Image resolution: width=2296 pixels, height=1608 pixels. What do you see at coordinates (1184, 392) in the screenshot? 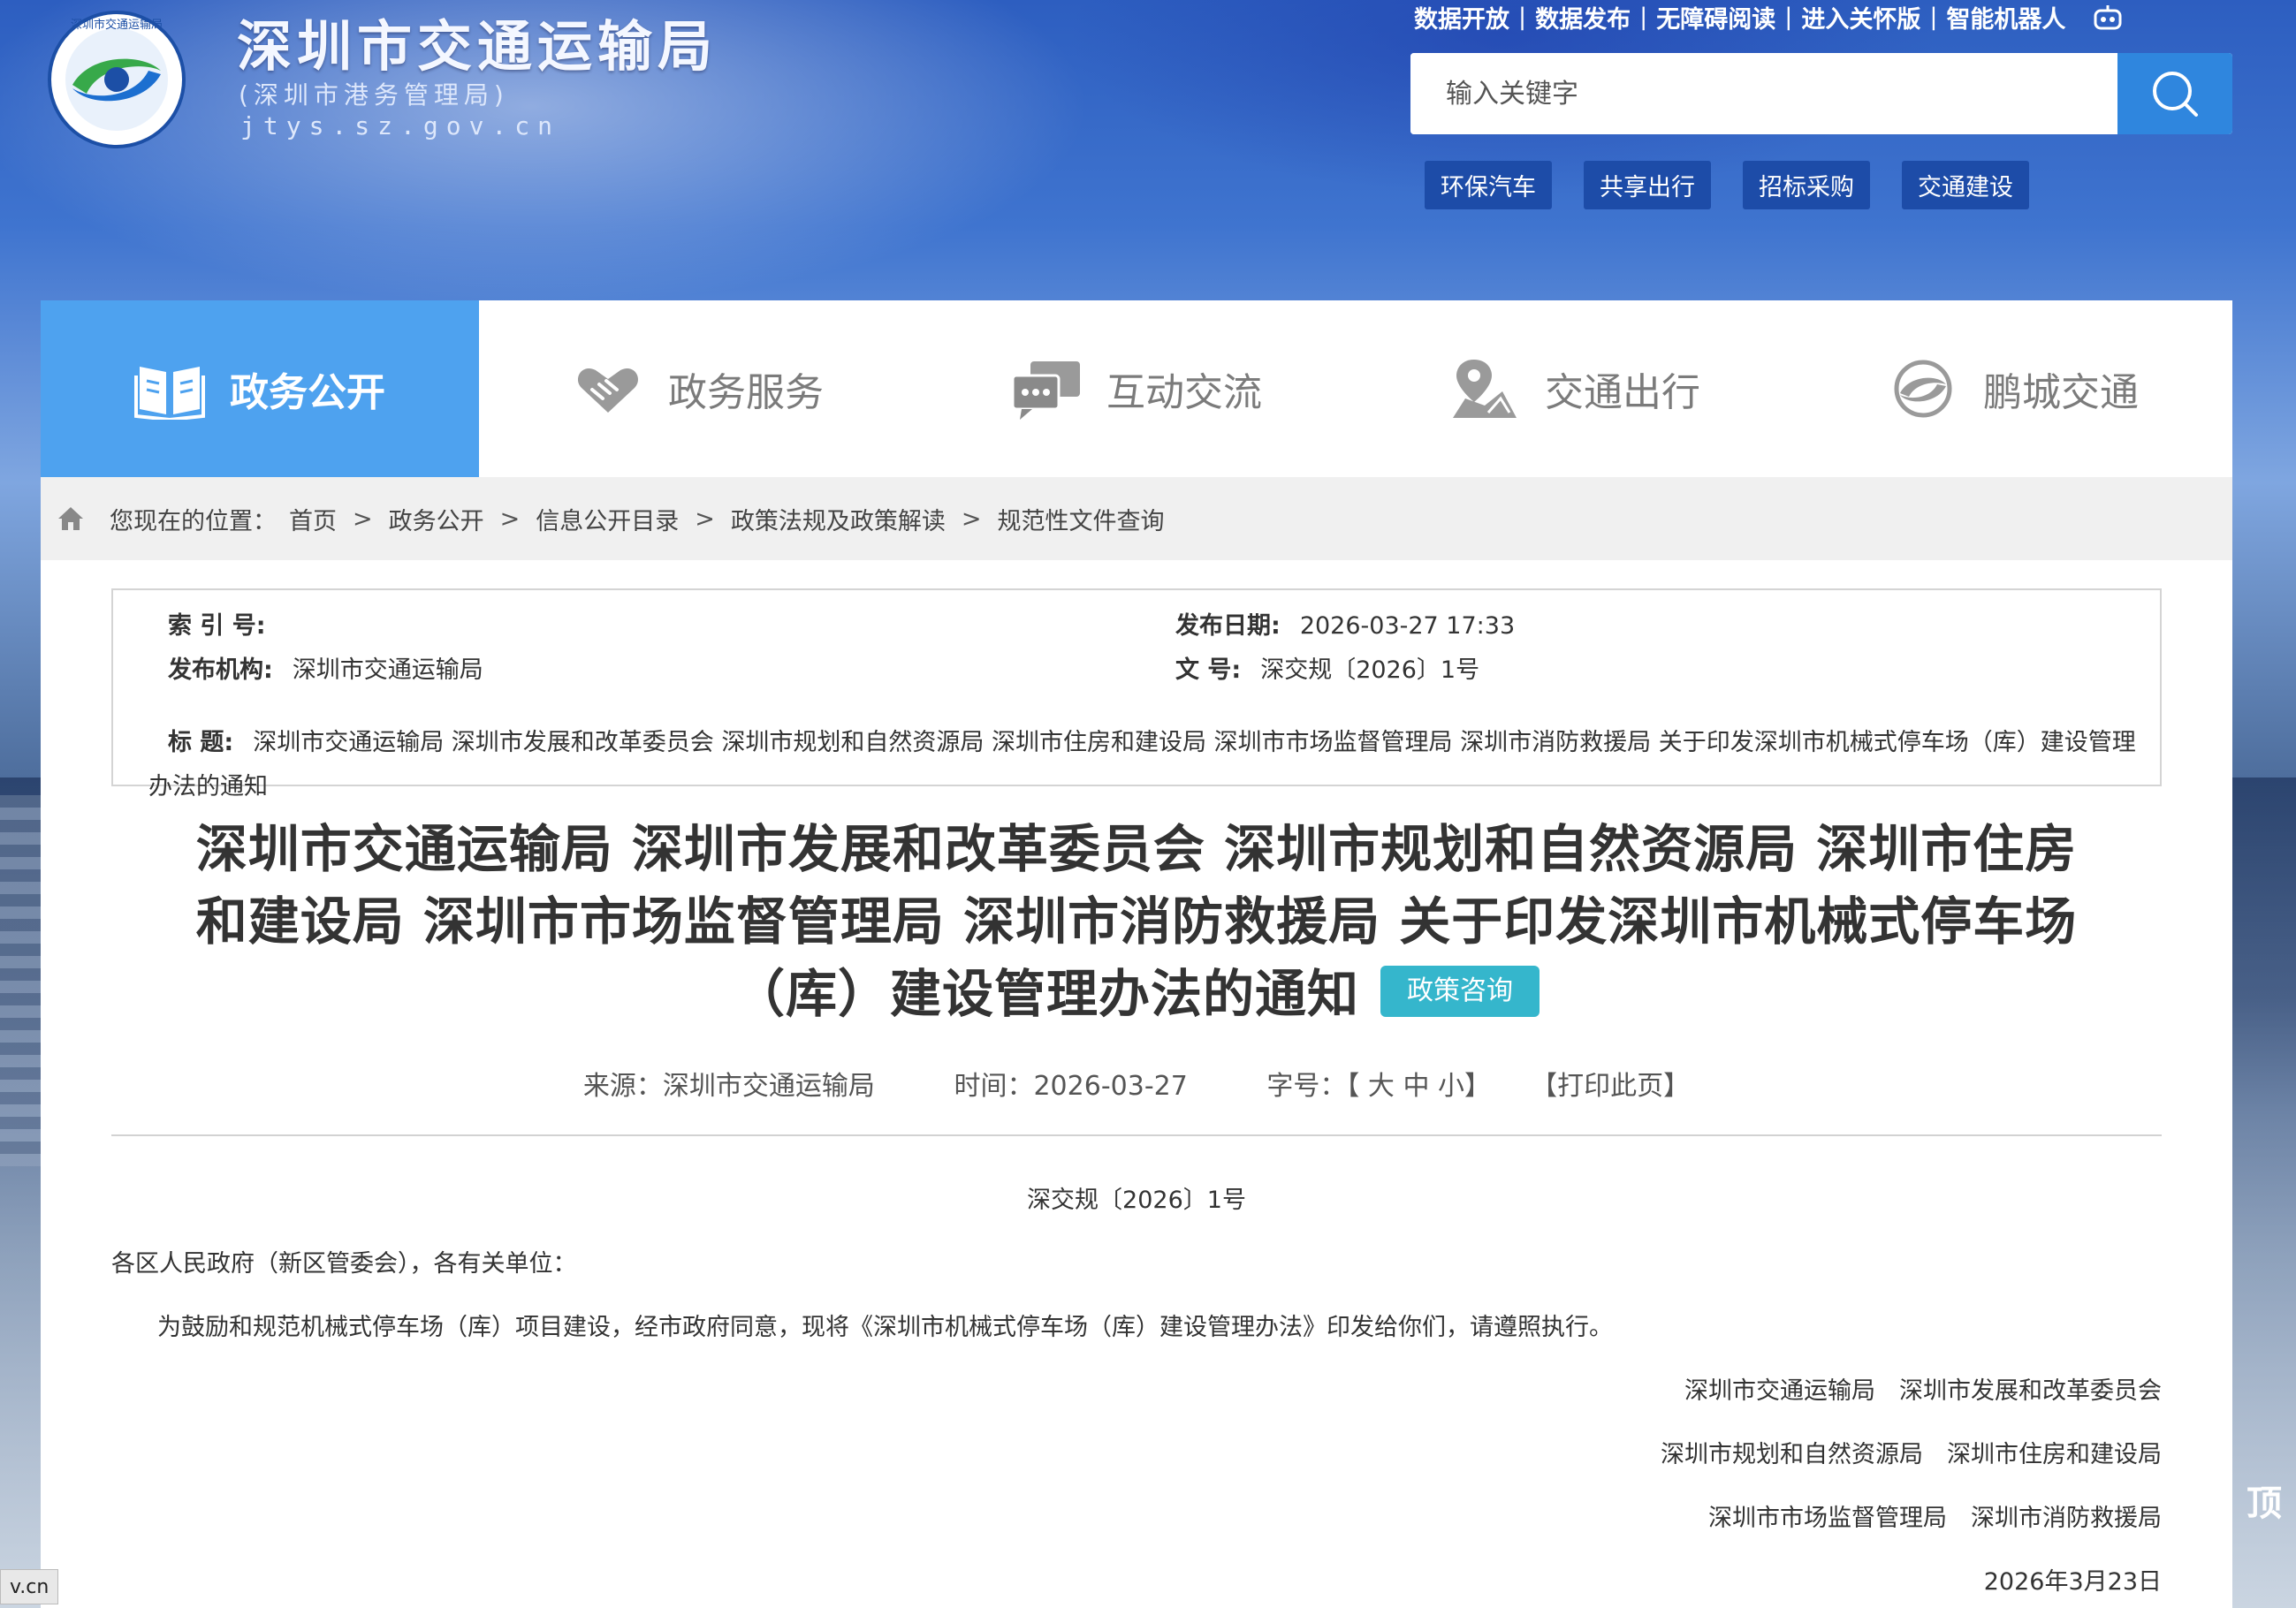
I see `nav-label: 互动交流` at bounding box center [1184, 392].